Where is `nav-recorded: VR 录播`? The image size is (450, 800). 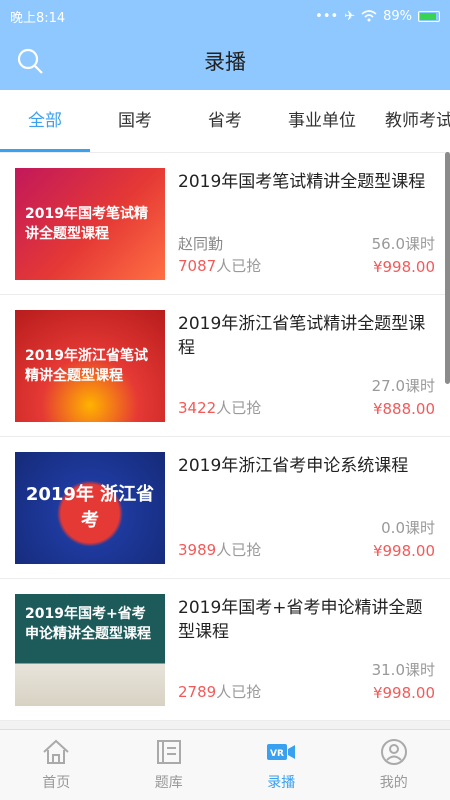 nav-recorded: VR 录播 is located at coordinates (281, 765).